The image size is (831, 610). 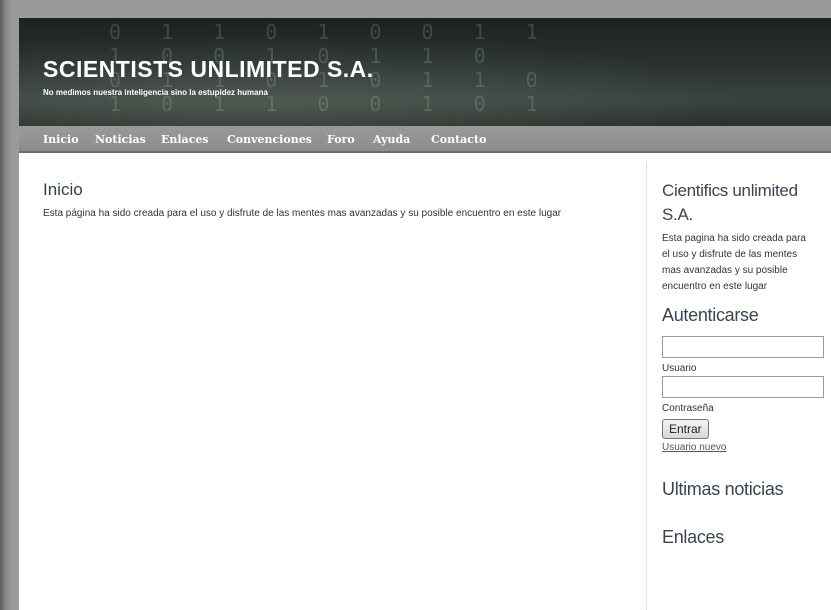 I want to click on site-title: SCIENTISTS UNLIMITED S.A., so click(x=208, y=69).